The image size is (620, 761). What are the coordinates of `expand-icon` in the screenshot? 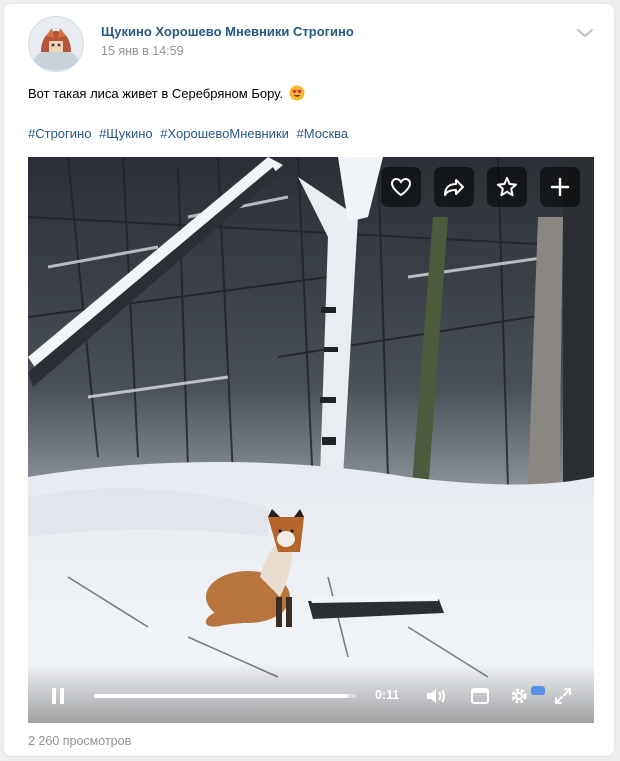 It's located at (563, 696).